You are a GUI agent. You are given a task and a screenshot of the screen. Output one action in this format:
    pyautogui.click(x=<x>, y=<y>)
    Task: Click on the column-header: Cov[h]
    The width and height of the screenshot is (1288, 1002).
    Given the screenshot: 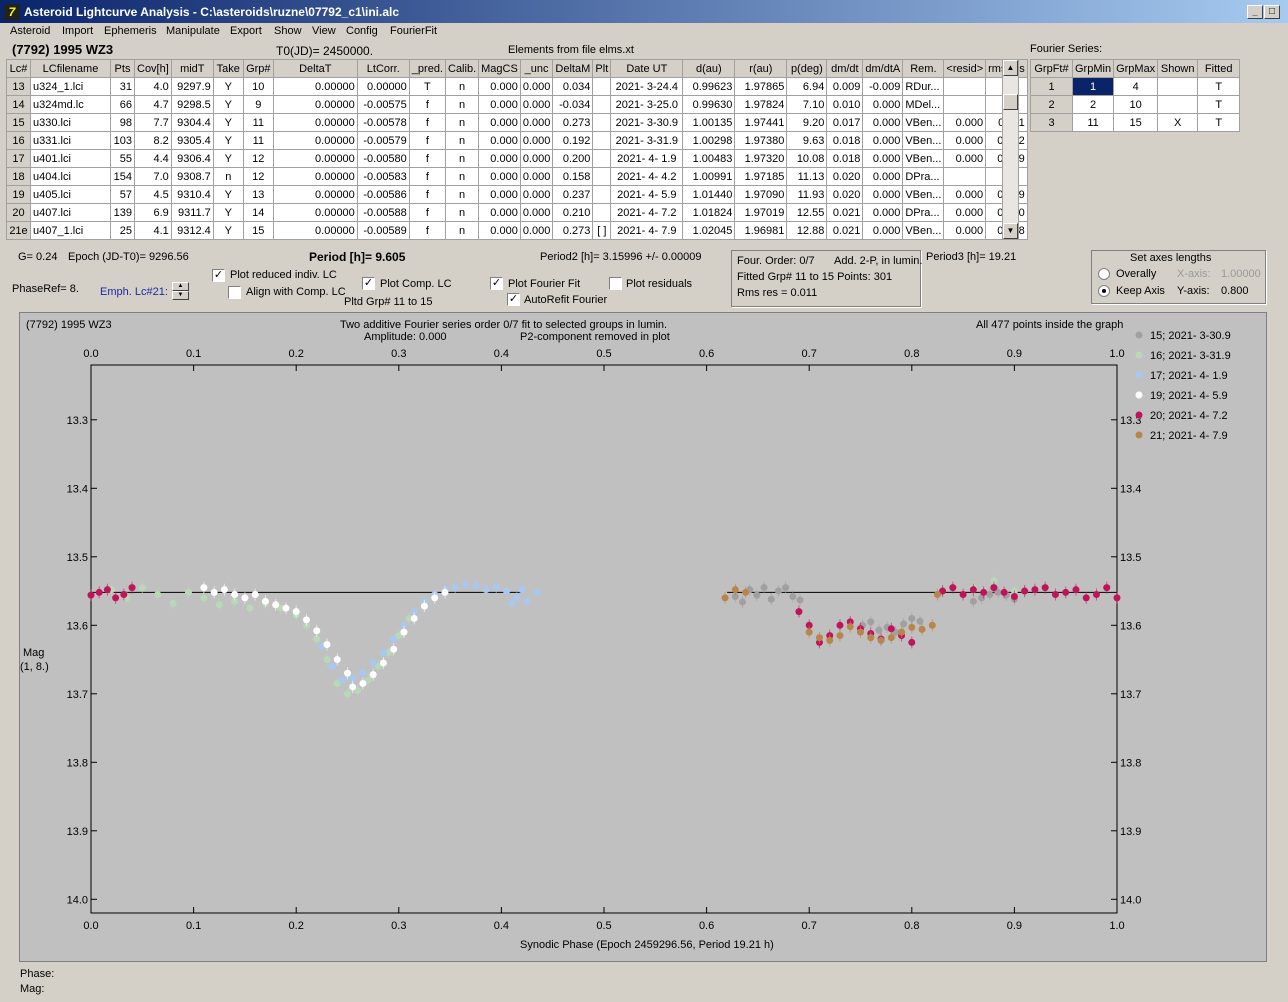 What is the action you would take?
    pyautogui.click(x=153, y=68)
    